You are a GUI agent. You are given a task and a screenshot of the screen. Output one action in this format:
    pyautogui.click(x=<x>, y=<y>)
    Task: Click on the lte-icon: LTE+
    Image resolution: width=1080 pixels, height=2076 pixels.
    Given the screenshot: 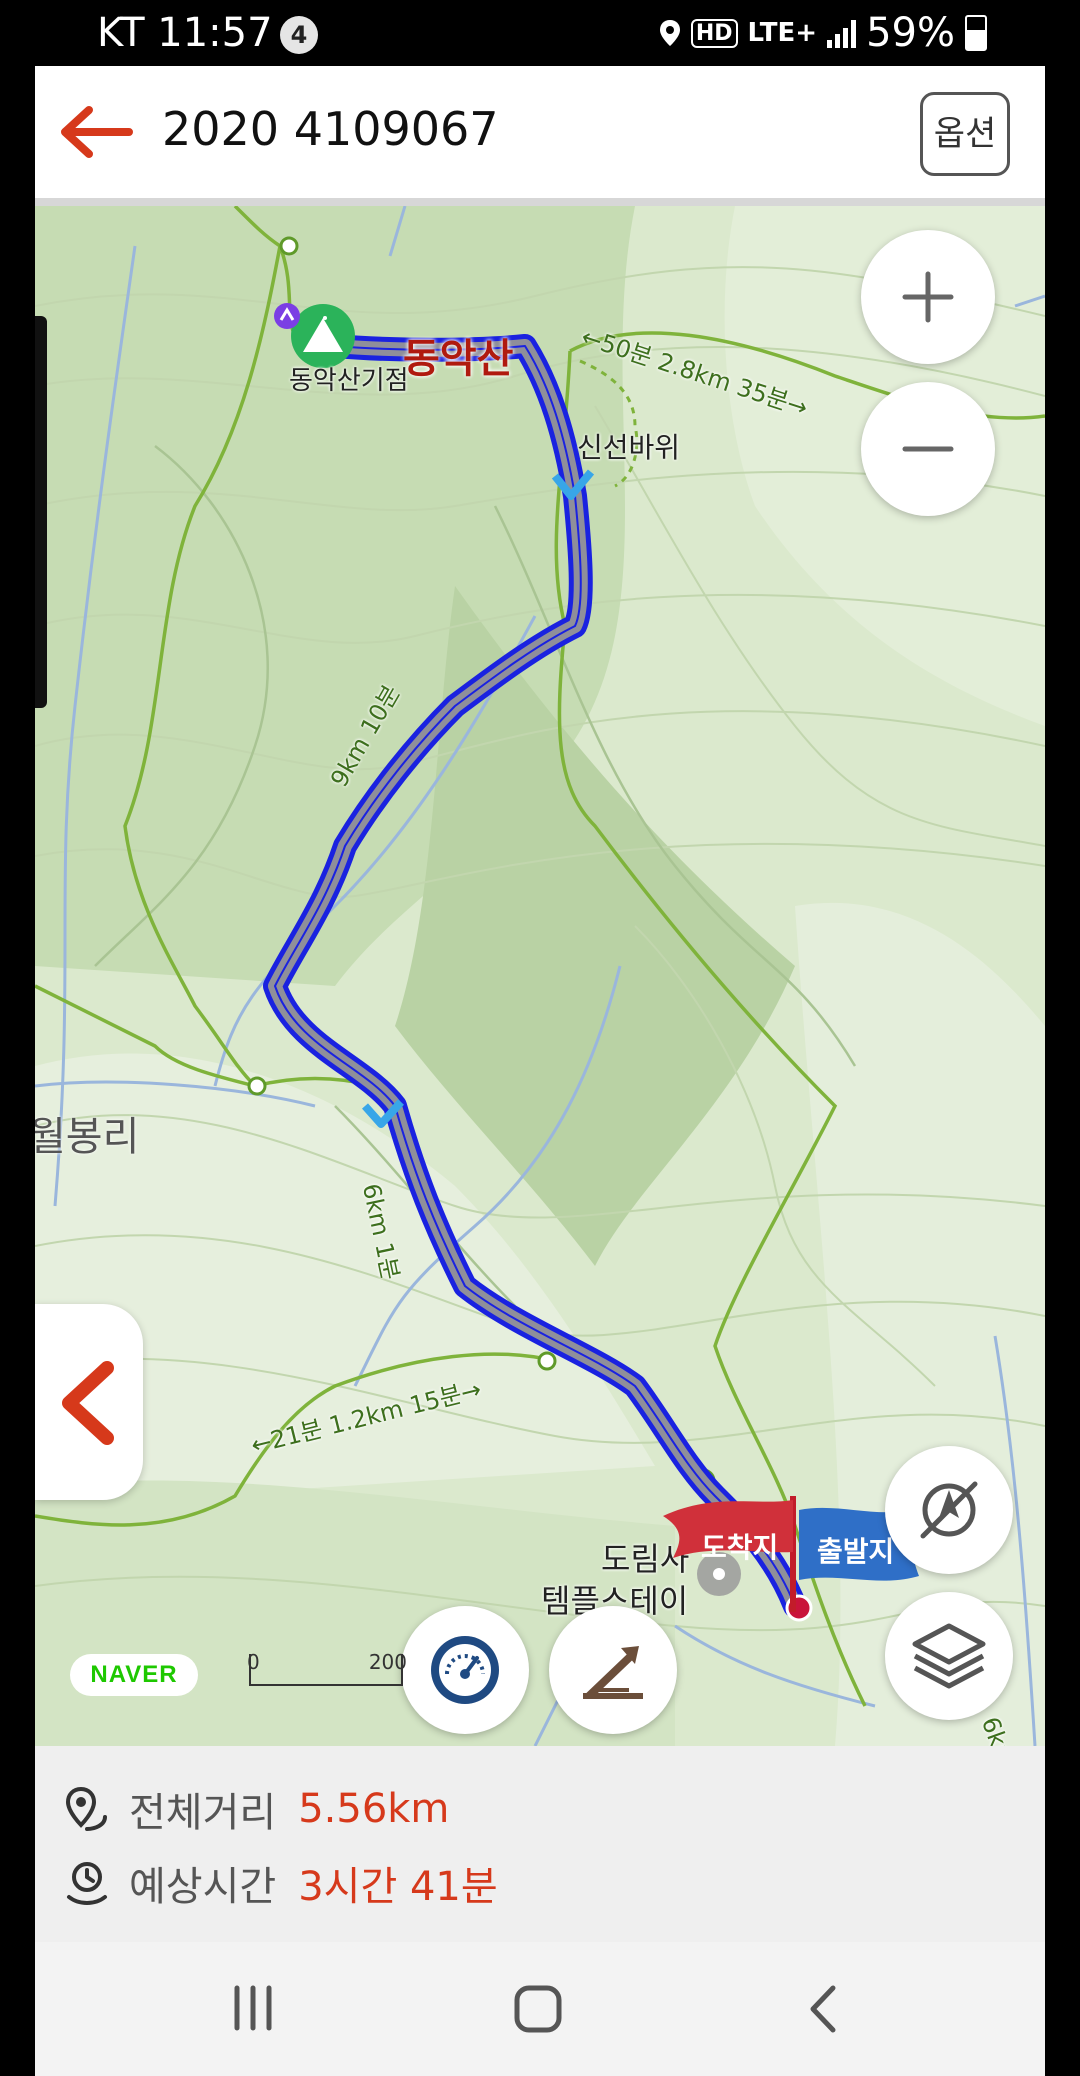 What is the action you would take?
    pyautogui.click(x=782, y=33)
    